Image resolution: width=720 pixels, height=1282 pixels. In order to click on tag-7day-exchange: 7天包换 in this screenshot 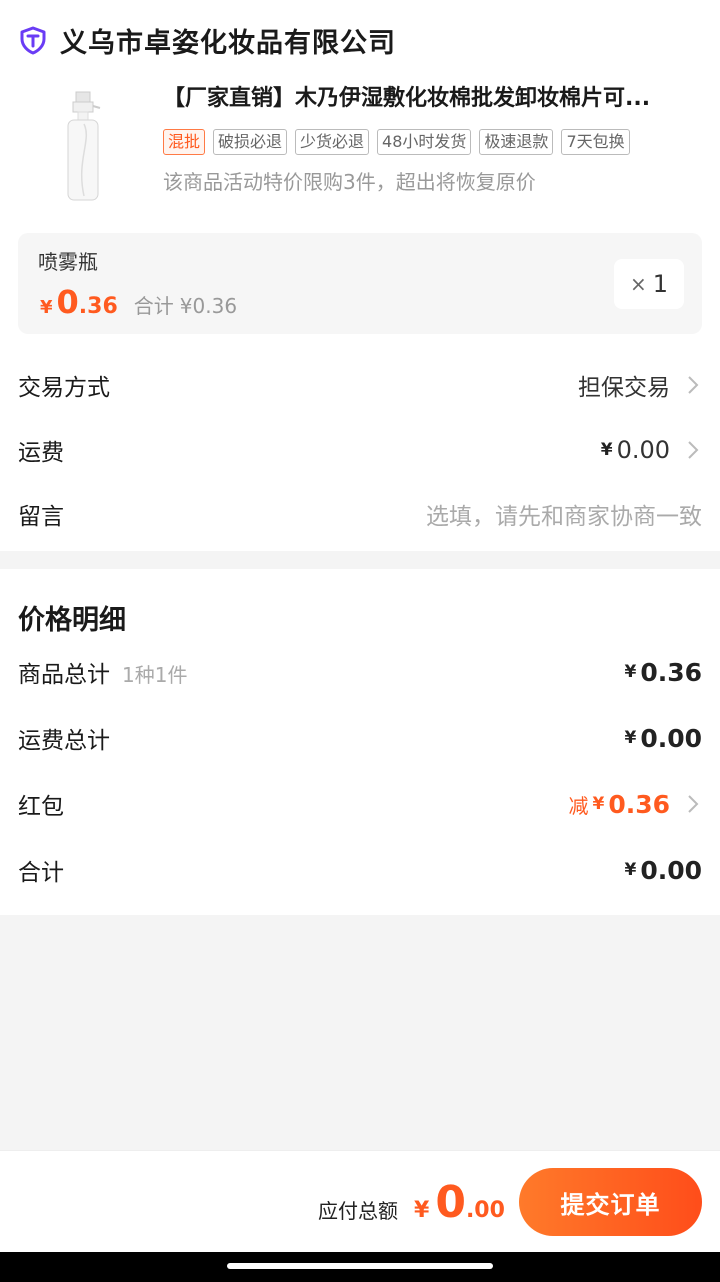, I will do `click(595, 142)`.